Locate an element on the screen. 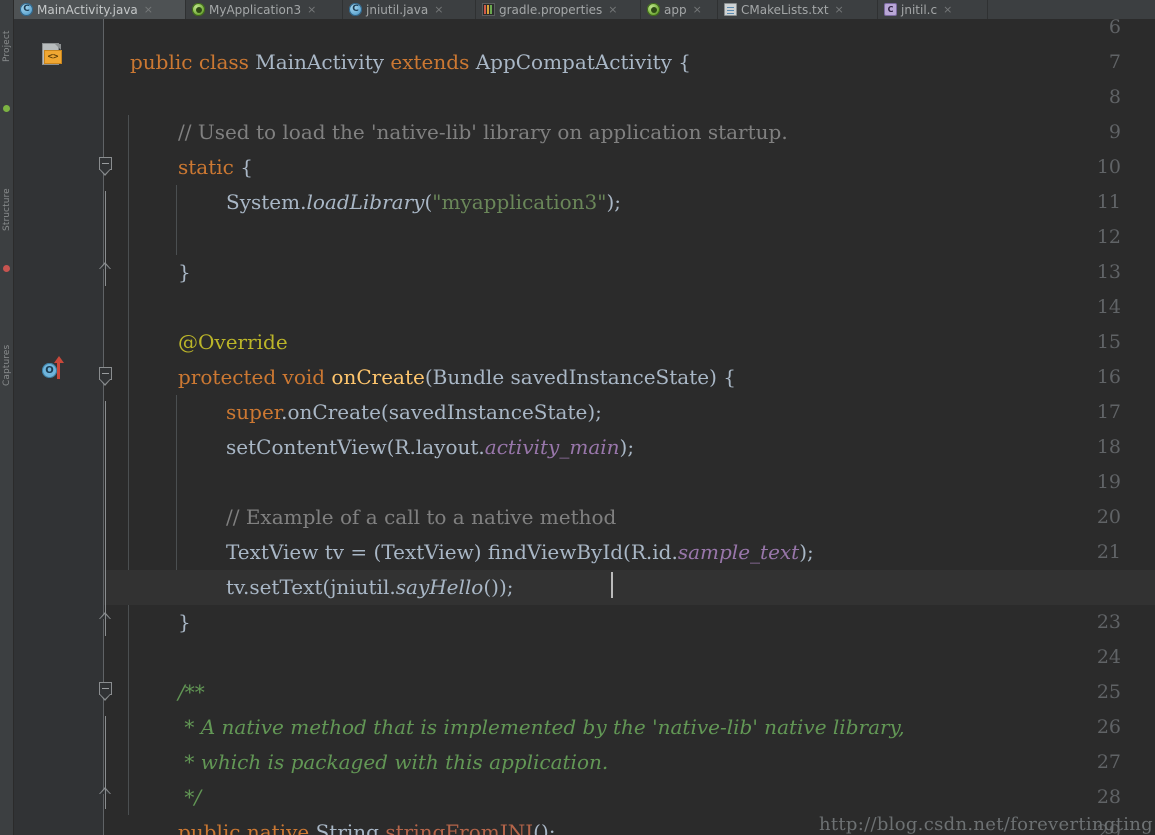 Image resolution: width=1155 pixels, height=835 pixels. code-token: sayHello is located at coordinates (439, 587).